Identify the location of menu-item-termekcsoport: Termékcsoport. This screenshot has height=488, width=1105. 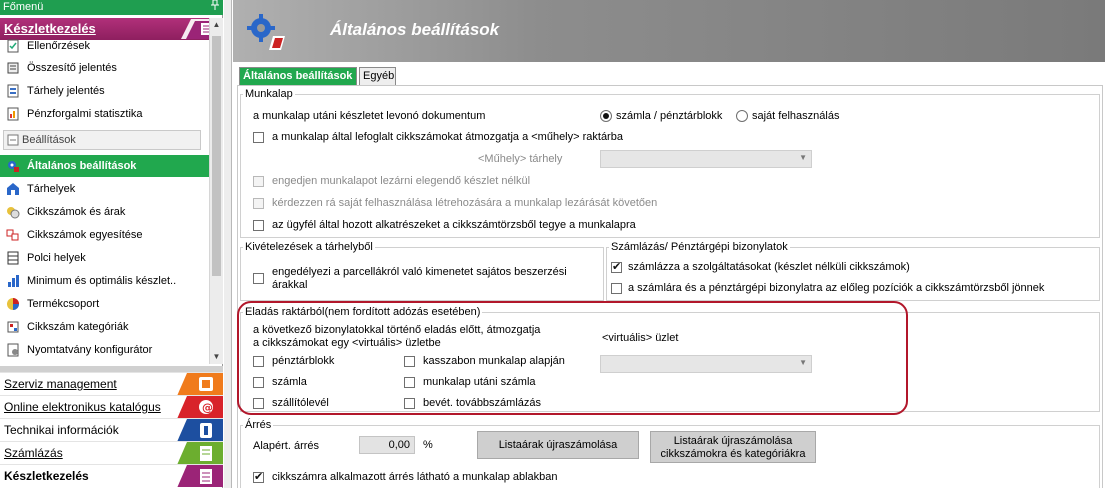
(104, 304).